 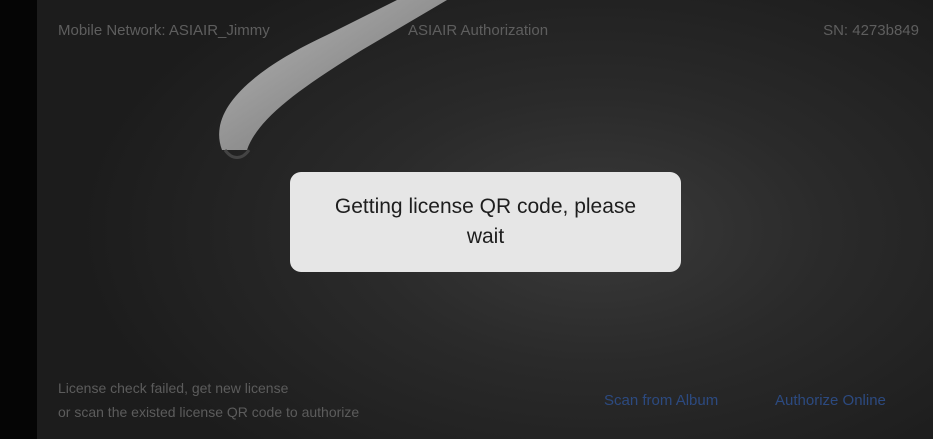 What do you see at coordinates (830, 400) in the screenshot?
I see `authorize-online-button: Authorize Online` at bounding box center [830, 400].